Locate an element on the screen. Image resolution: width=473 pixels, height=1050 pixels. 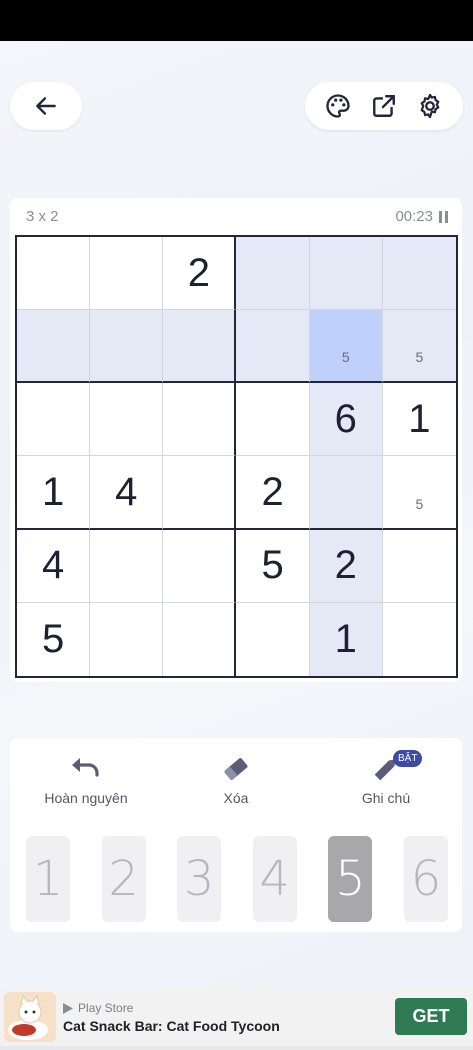
share-external-icon is located at coordinates (384, 106).